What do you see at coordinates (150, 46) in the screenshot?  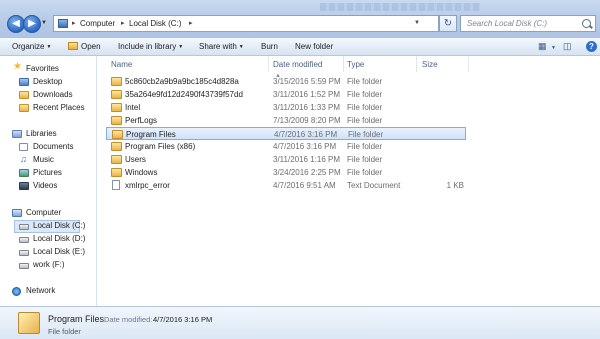 I see `include-in-library-menu: Include in library ▼` at bounding box center [150, 46].